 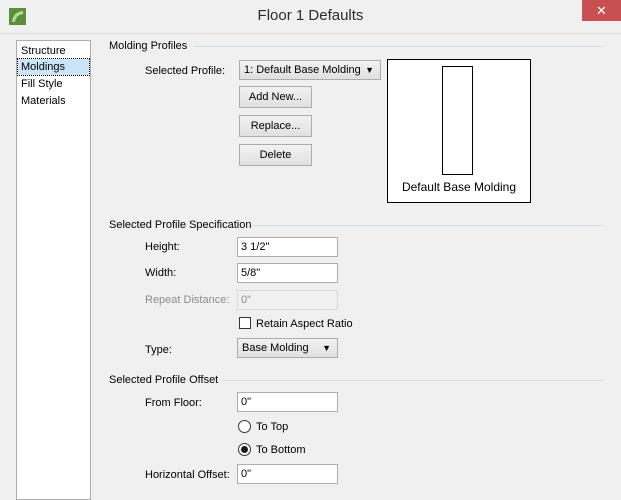 I want to click on preview-label: Default Base Molding, so click(x=459, y=187).